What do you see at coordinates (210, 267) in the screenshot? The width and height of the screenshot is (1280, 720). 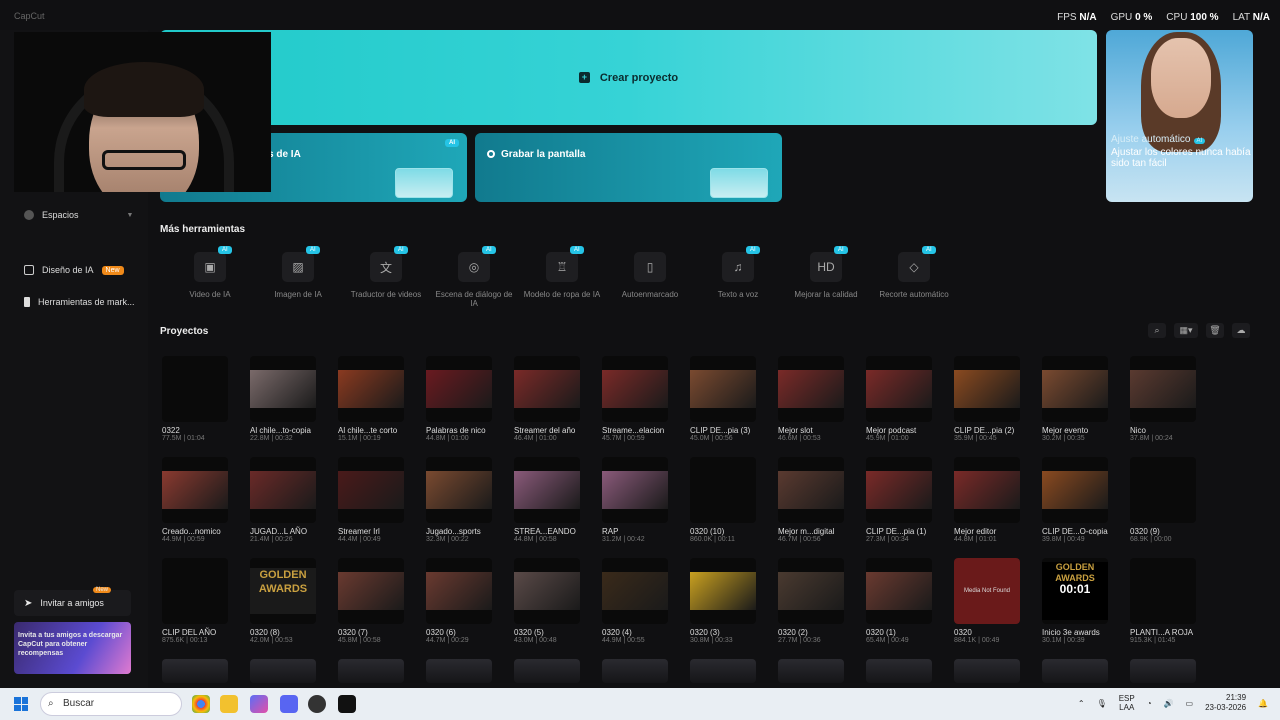 I see `tool-icon: ▣` at bounding box center [210, 267].